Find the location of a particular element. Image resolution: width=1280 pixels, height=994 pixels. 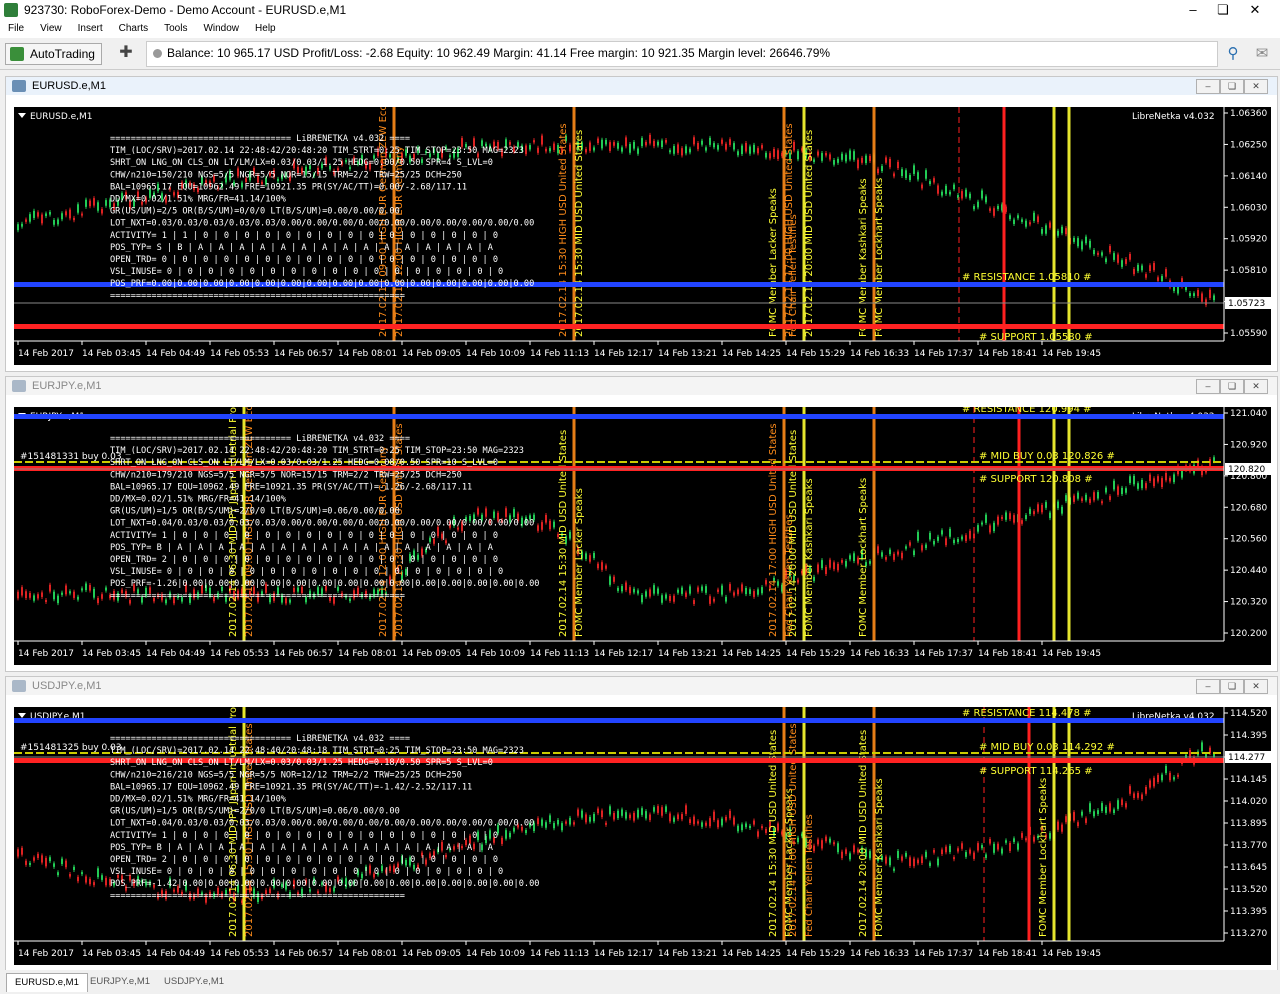

time-tick-label: 14 Feb 10:09 is located at coordinates (495, 954).